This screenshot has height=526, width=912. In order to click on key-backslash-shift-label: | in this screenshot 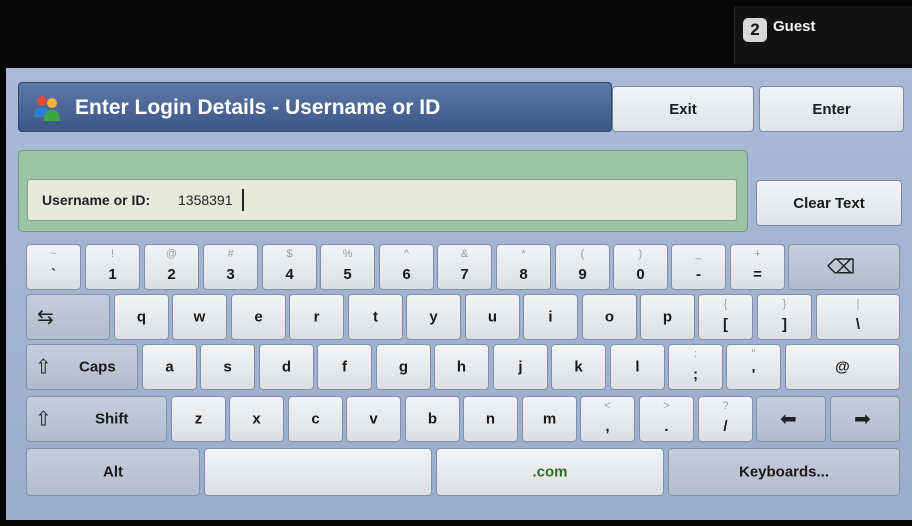, I will do `click(858, 304)`.